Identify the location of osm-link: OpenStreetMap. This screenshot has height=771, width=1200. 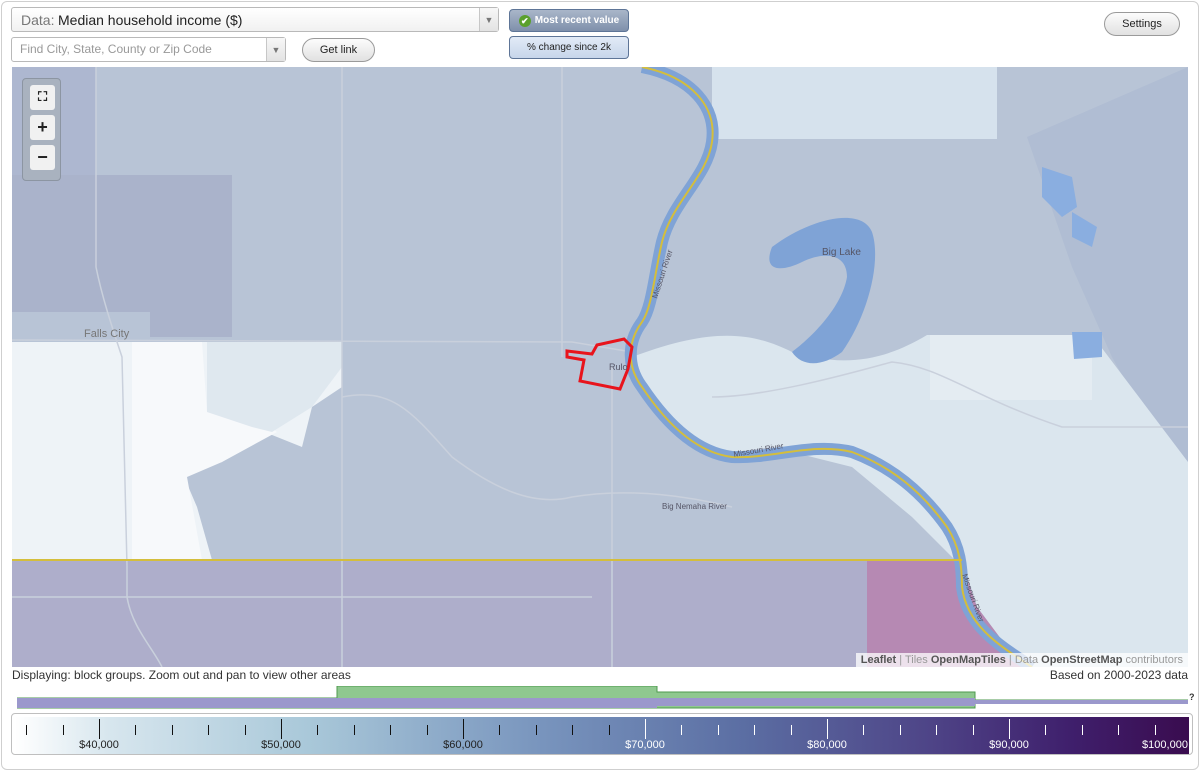
(1081, 660).